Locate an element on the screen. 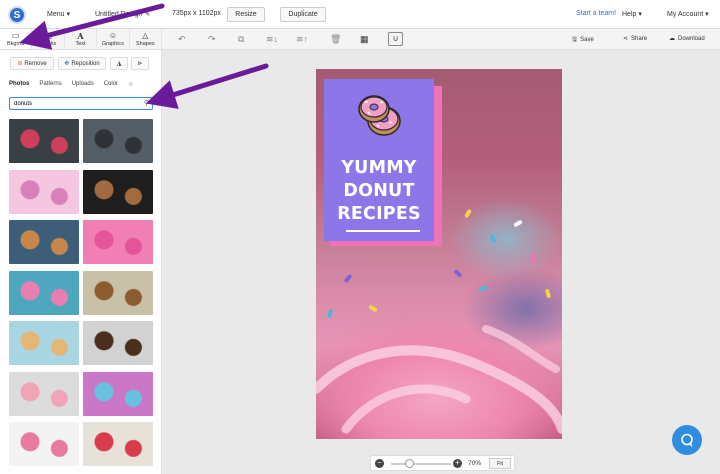 This screenshot has width=720, height=474. thumb-donuts-teal is located at coordinates (44, 292).